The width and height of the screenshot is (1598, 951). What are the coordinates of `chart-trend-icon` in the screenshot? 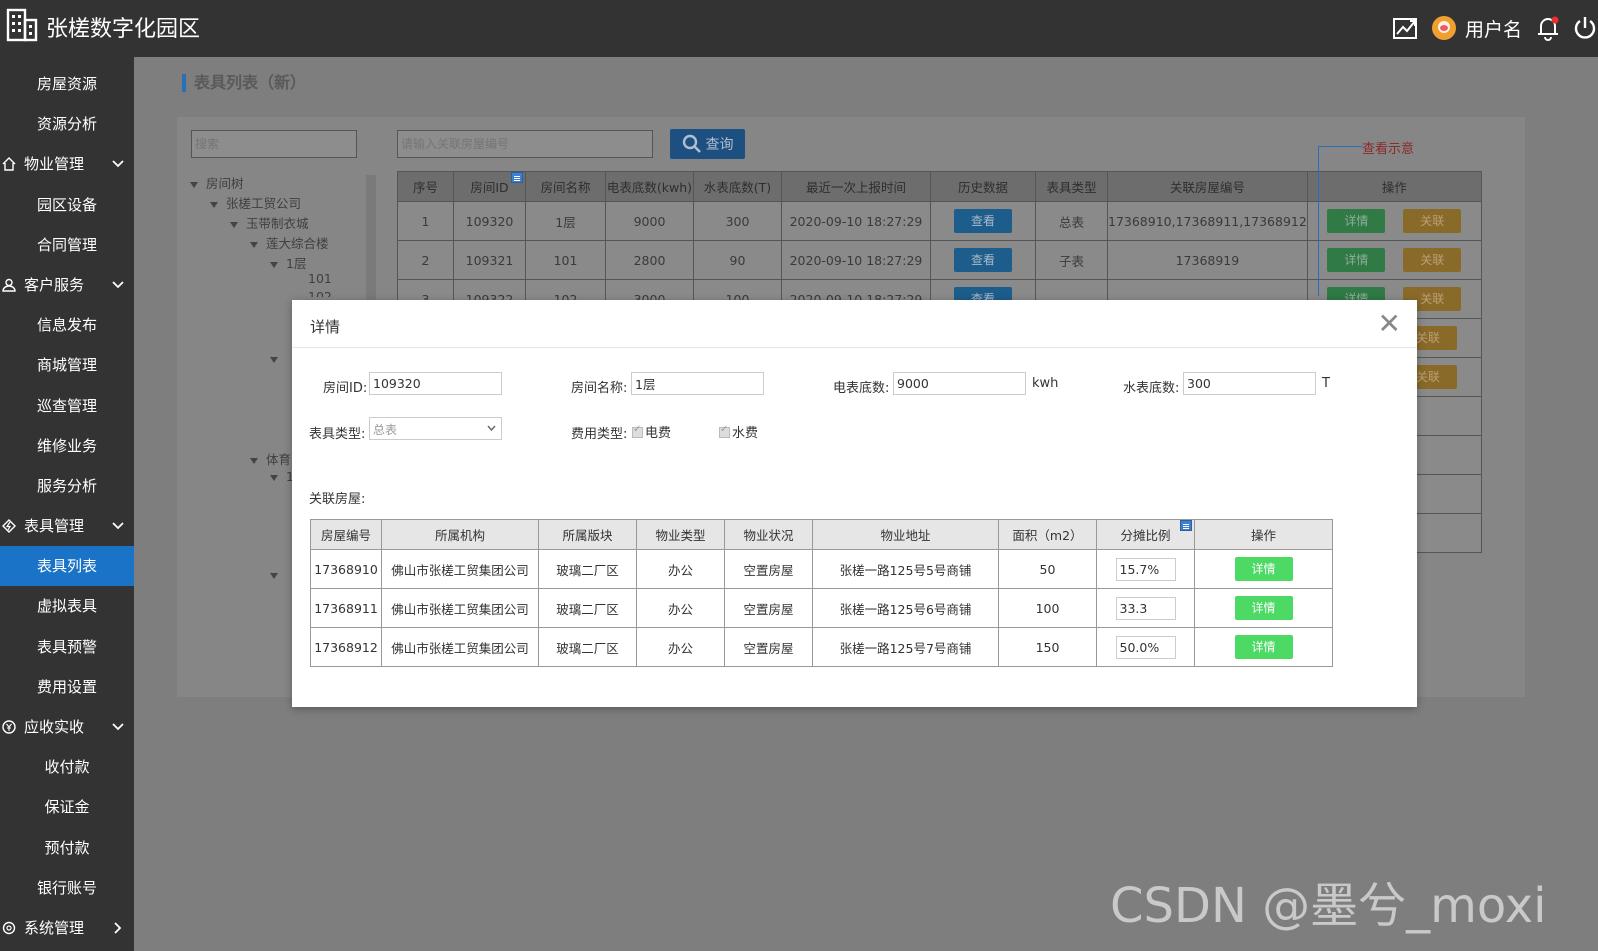 It's located at (1405, 28).